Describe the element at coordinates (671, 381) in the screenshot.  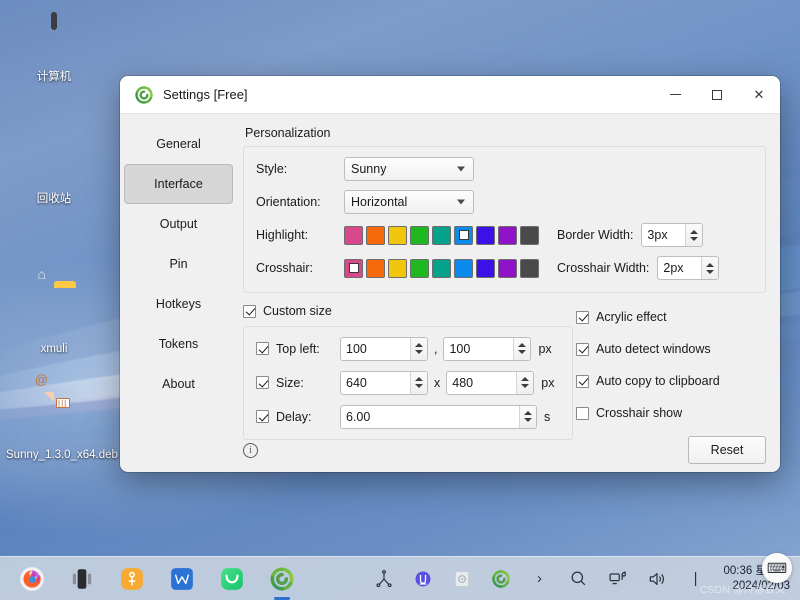
I see `auto-copy-to-clipboard-checkbox: Auto copy to clipboard` at that location.